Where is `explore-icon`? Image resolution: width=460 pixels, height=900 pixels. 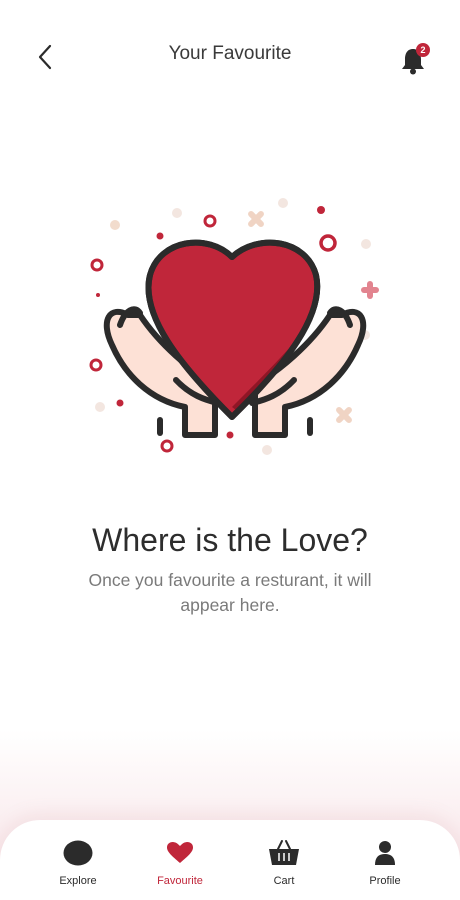 explore-icon is located at coordinates (78, 853).